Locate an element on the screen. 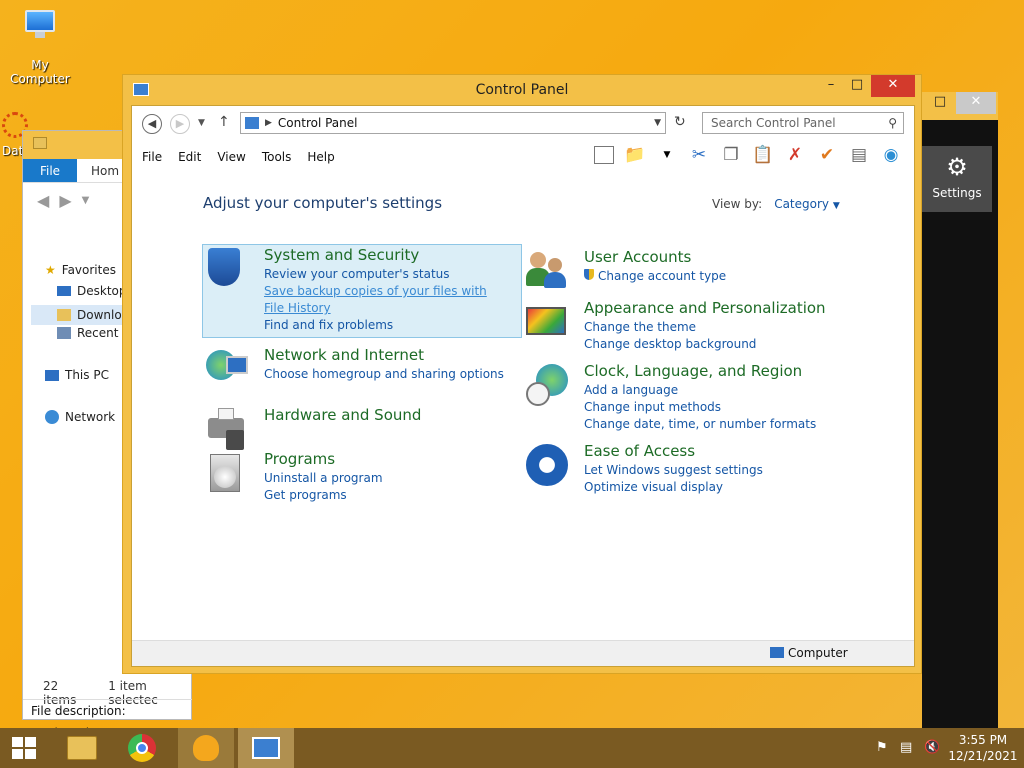 The height and width of the screenshot is (768, 1024). category-title: Clock, Language, and Region is located at coordinates (700, 371).